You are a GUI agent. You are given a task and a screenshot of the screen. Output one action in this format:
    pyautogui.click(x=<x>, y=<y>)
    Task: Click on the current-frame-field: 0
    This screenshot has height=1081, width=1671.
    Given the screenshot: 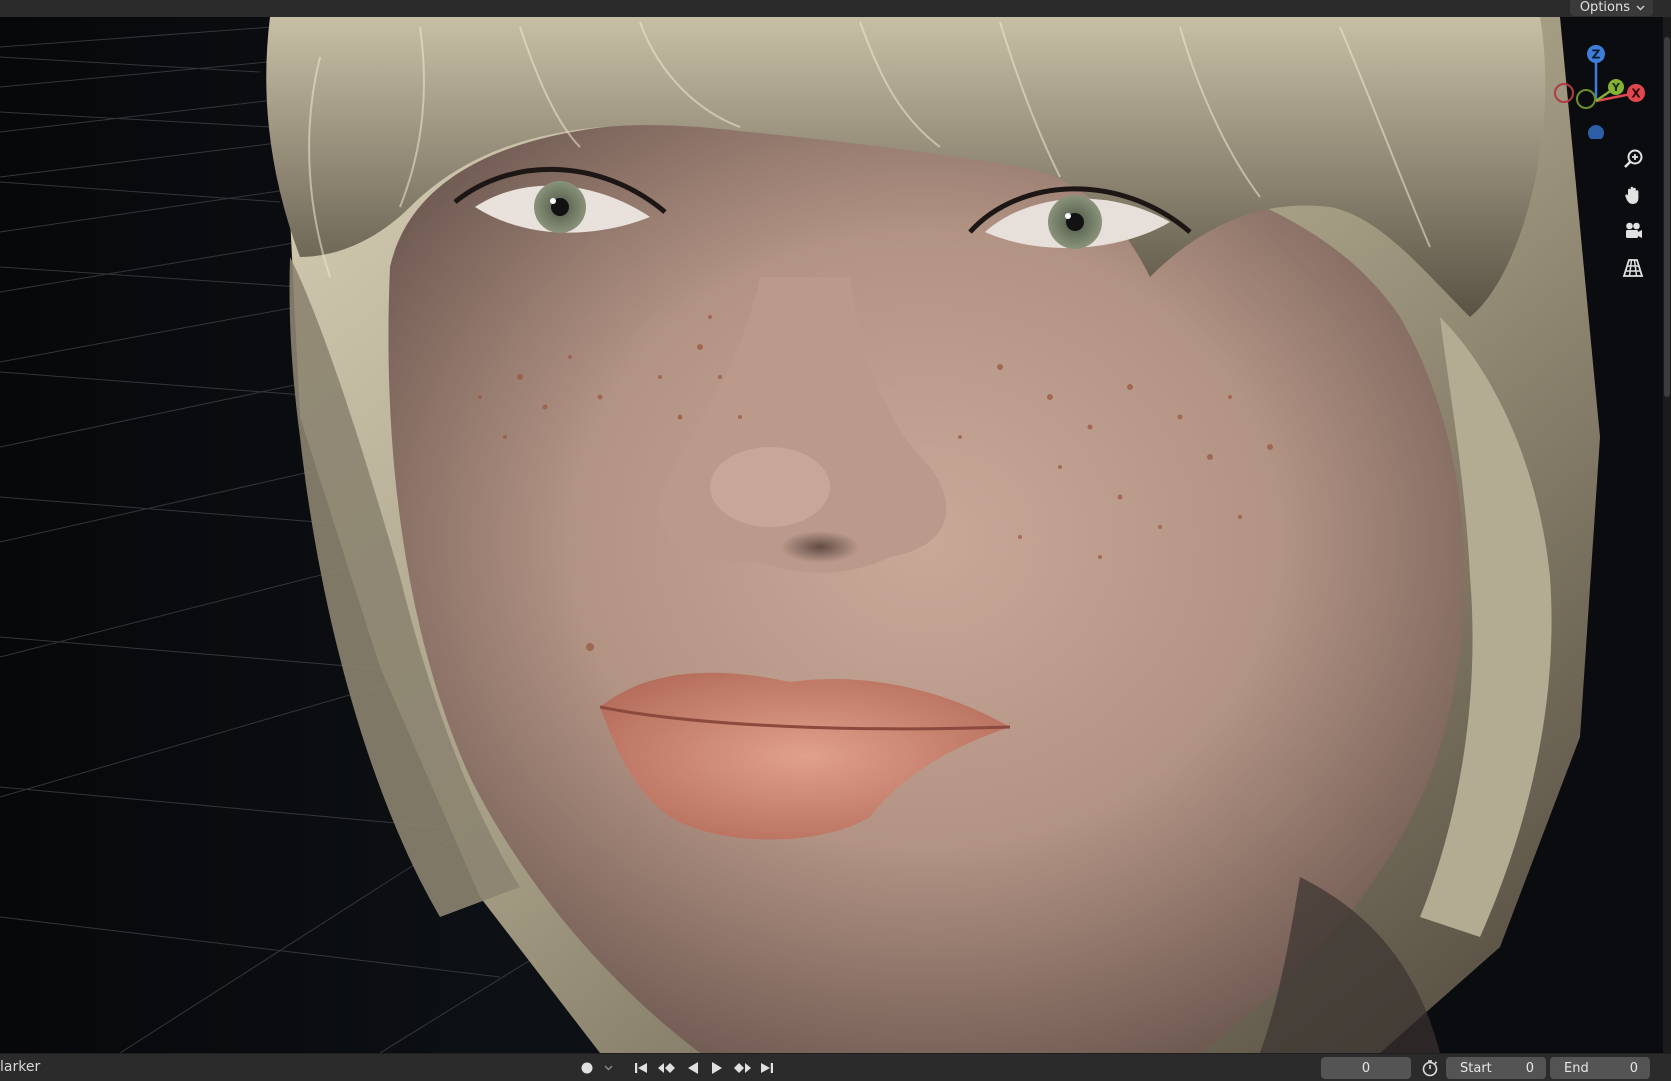 What is the action you would take?
    pyautogui.click(x=1366, y=1068)
    